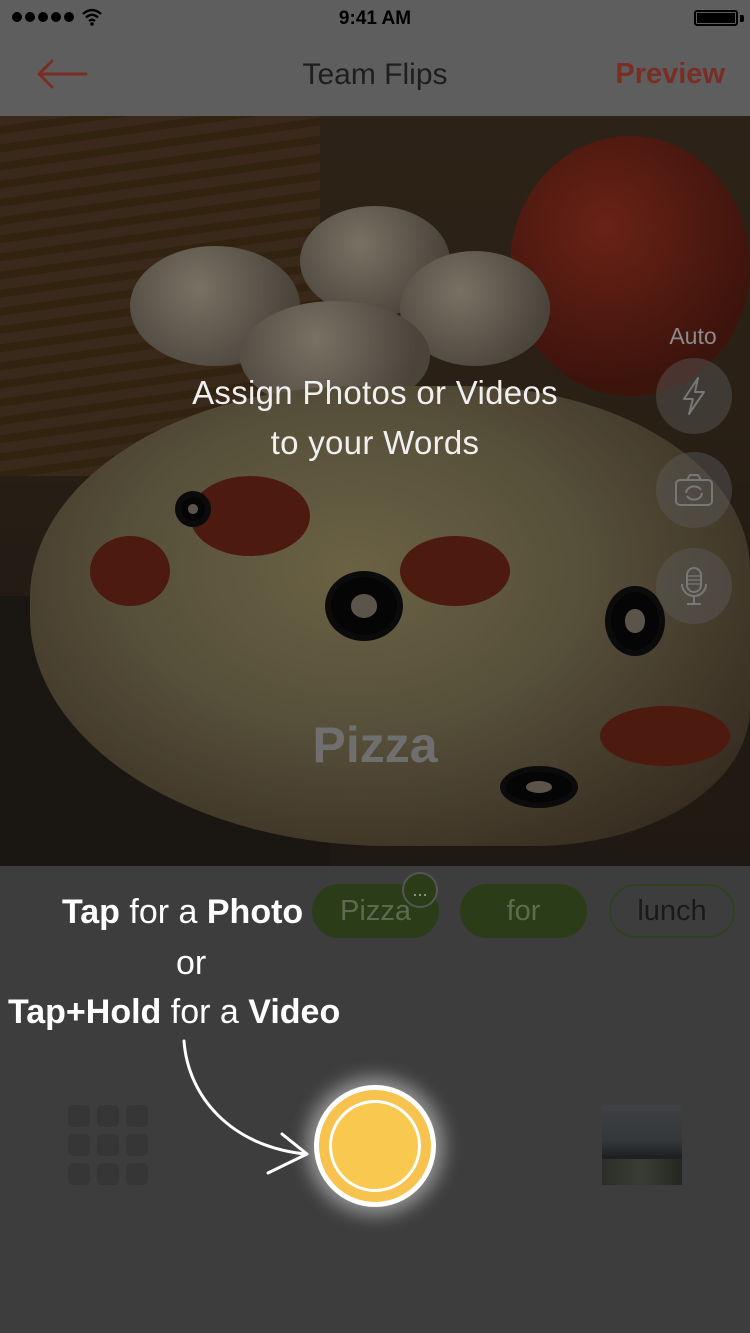 Image resolution: width=750 pixels, height=1333 pixels. I want to click on flash-mode-label: Auto, so click(693, 336).